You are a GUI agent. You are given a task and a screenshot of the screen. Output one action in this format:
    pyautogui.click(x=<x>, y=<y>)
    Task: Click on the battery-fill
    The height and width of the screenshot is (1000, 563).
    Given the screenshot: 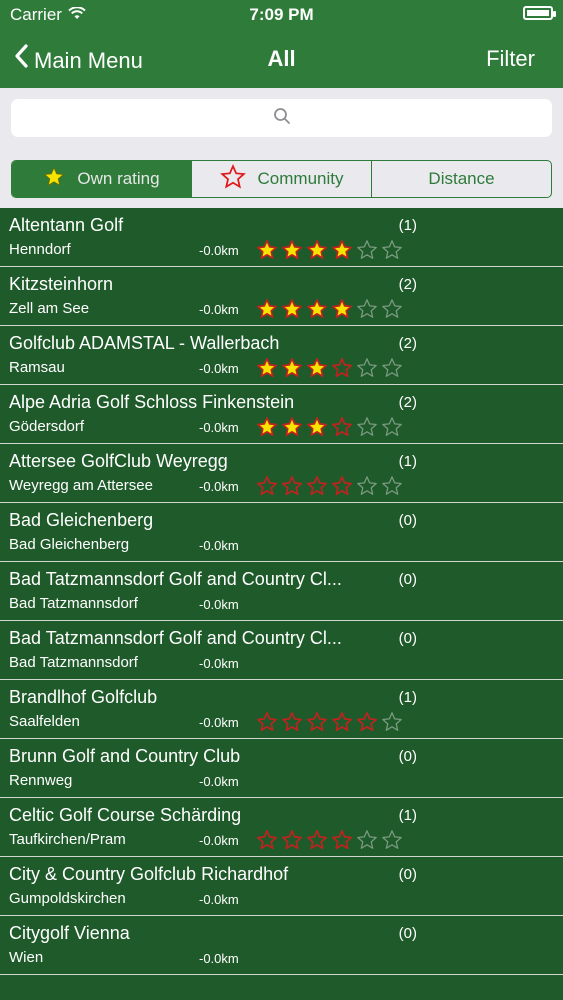 What is the action you would take?
    pyautogui.click(x=538, y=13)
    